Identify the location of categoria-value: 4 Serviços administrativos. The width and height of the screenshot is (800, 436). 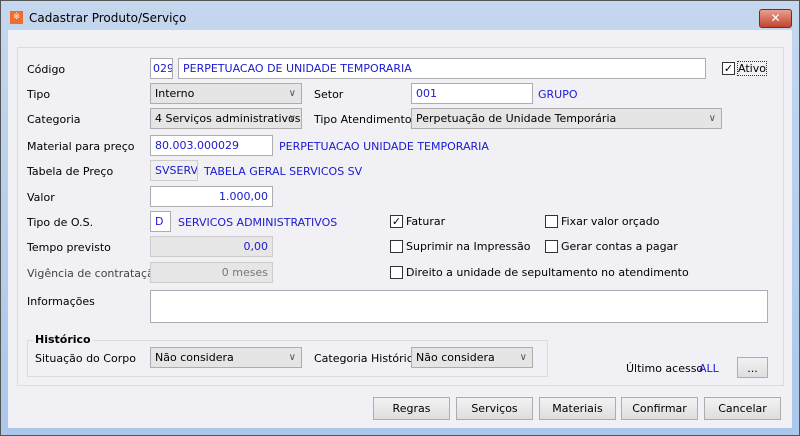
(228, 118).